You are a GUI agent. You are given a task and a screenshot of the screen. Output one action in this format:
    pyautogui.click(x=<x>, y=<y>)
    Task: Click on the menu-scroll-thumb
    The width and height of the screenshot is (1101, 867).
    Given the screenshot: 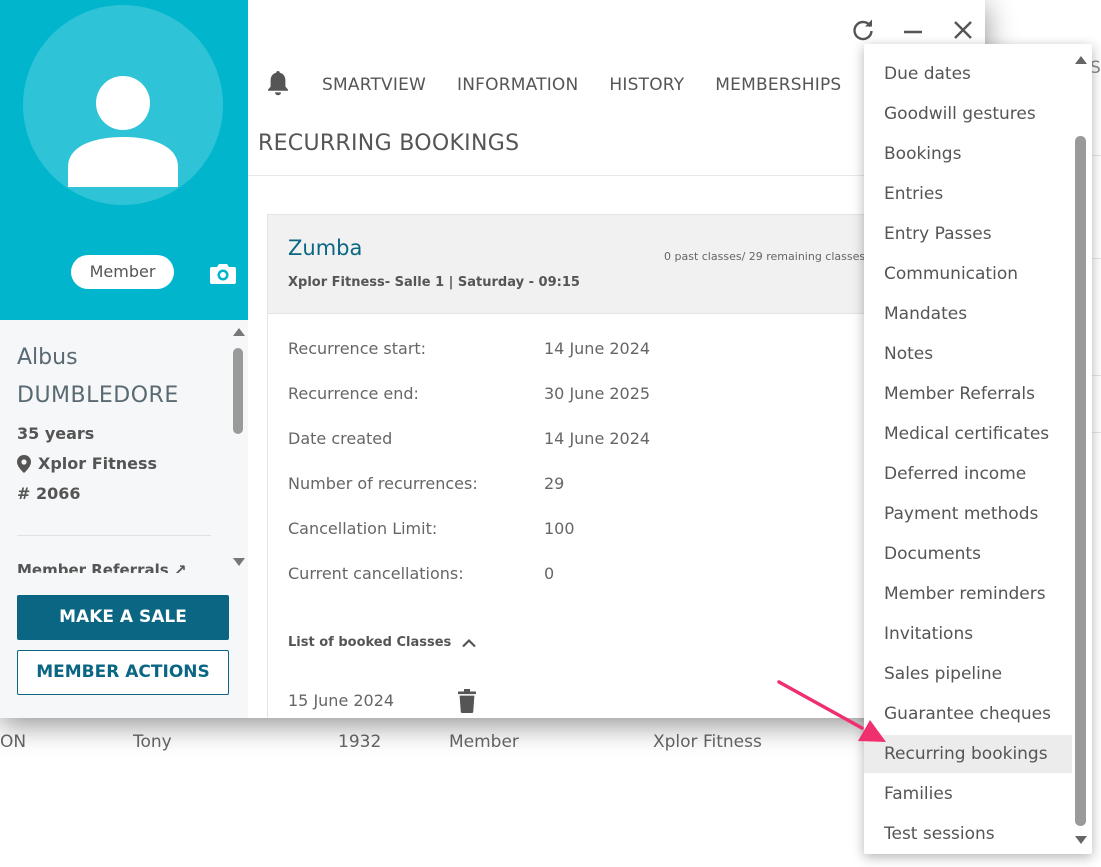 What is the action you would take?
    pyautogui.click(x=1080, y=481)
    